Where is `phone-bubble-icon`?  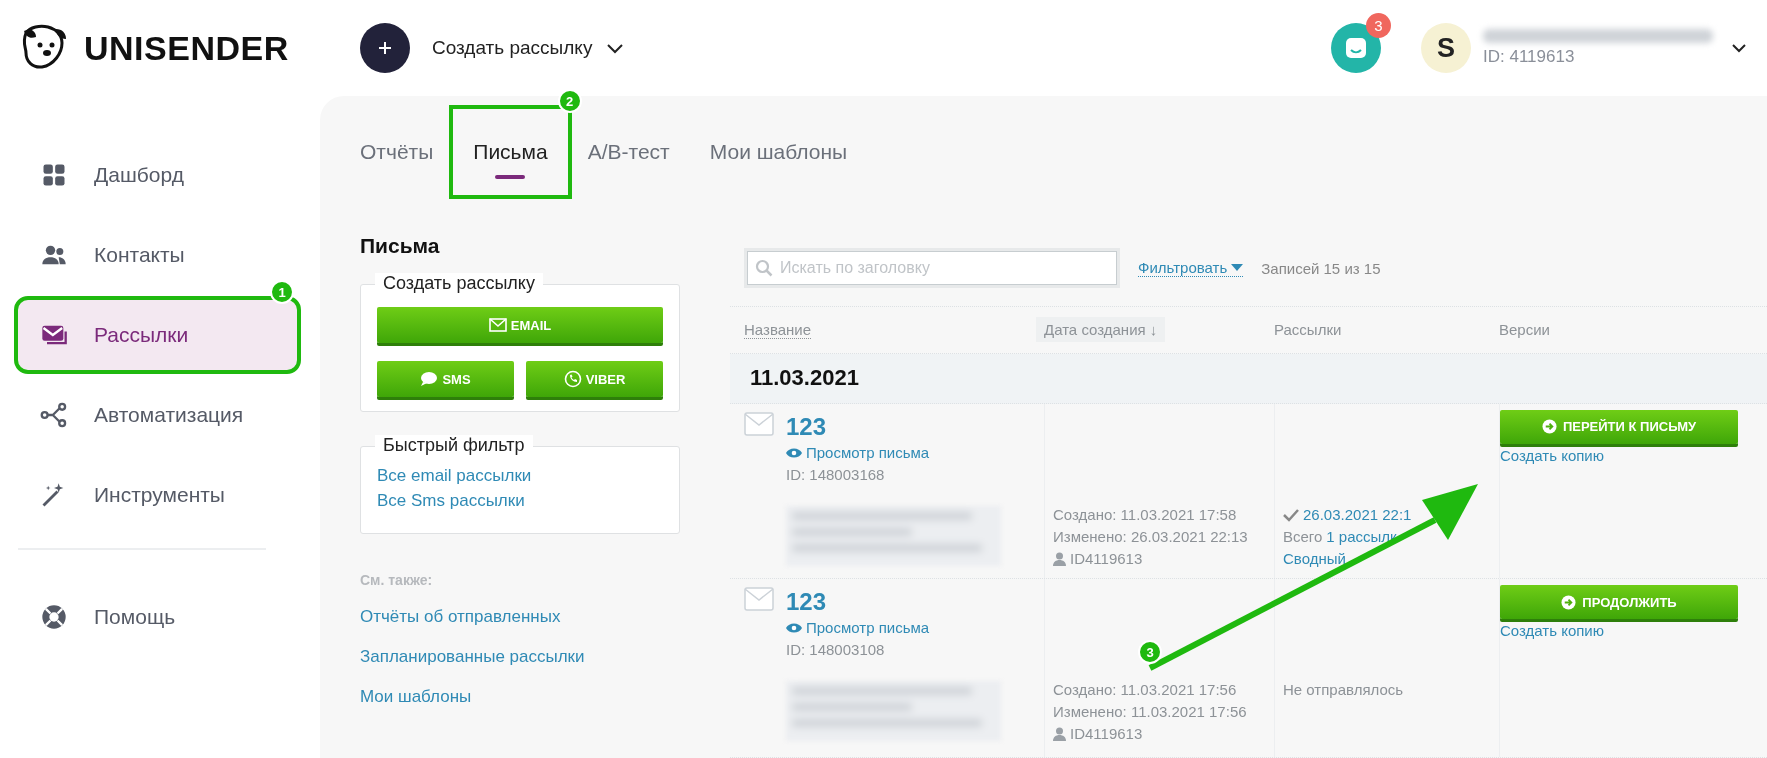
phone-bubble-icon is located at coordinates (572, 379).